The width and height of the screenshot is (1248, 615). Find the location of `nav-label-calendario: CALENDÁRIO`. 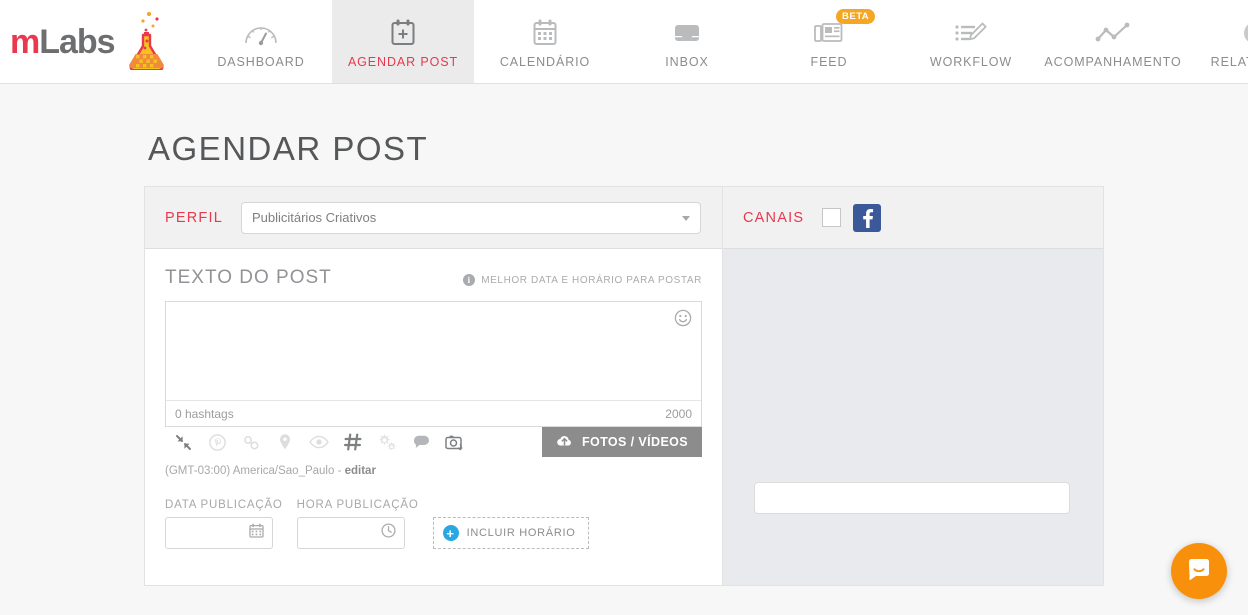

nav-label-calendario: CALENDÁRIO is located at coordinates (545, 62).